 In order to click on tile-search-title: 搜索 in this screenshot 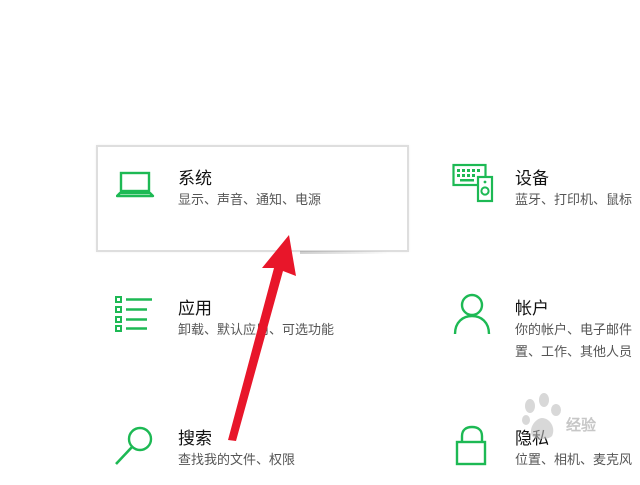, I will do `click(195, 439)`.